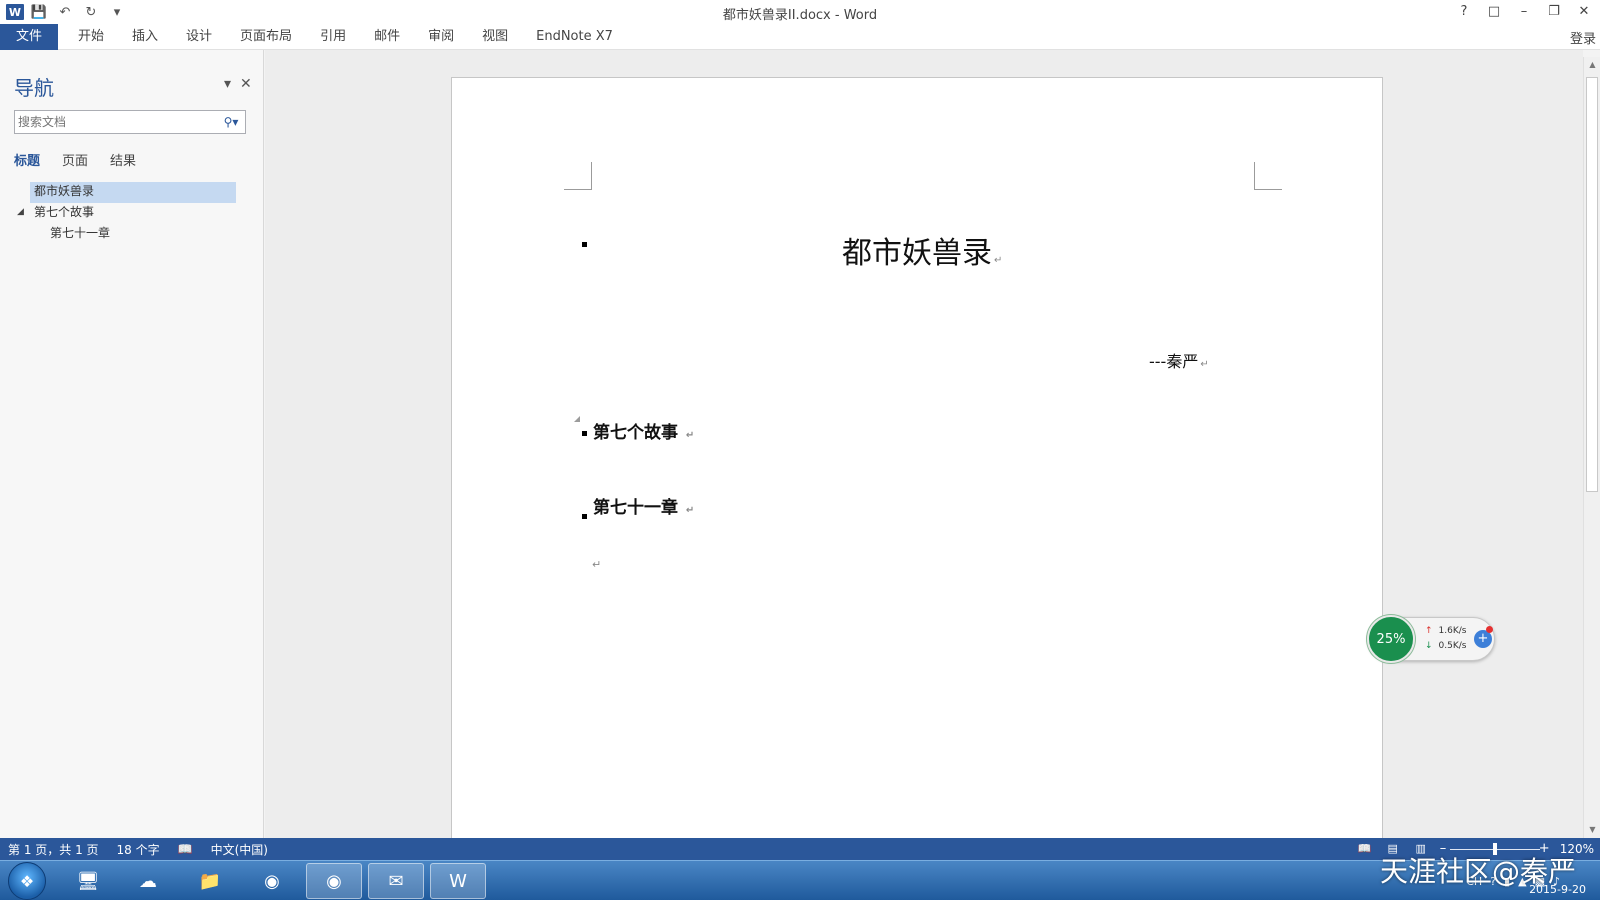  I want to click on nav-tabs: 标题 页面 结果, so click(75, 159).